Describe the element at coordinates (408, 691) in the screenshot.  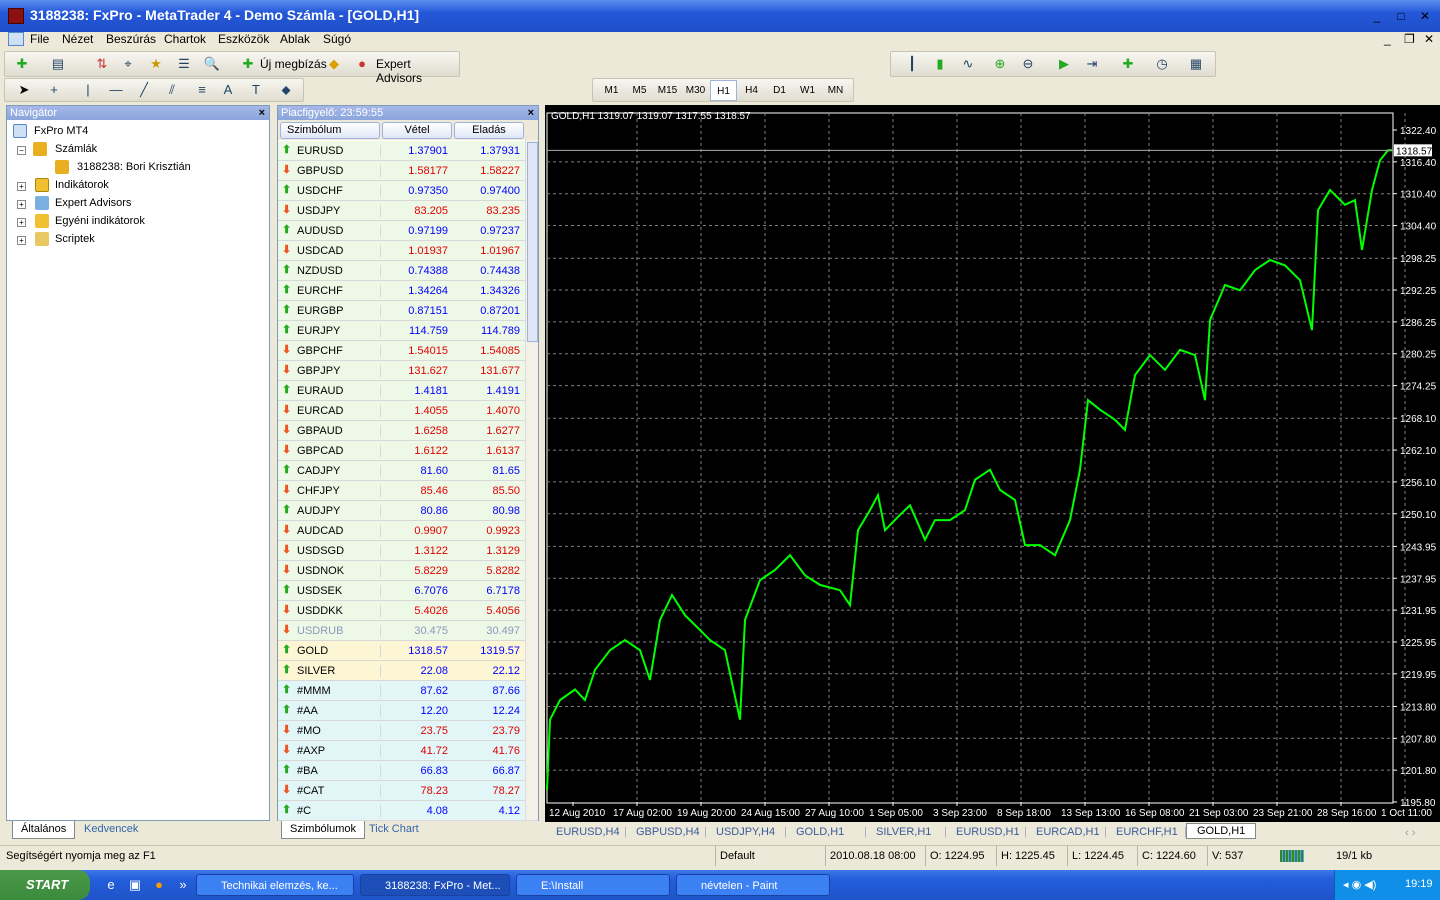
I see `market-row: ⬆ #MMM 87.62 87.66` at that location.